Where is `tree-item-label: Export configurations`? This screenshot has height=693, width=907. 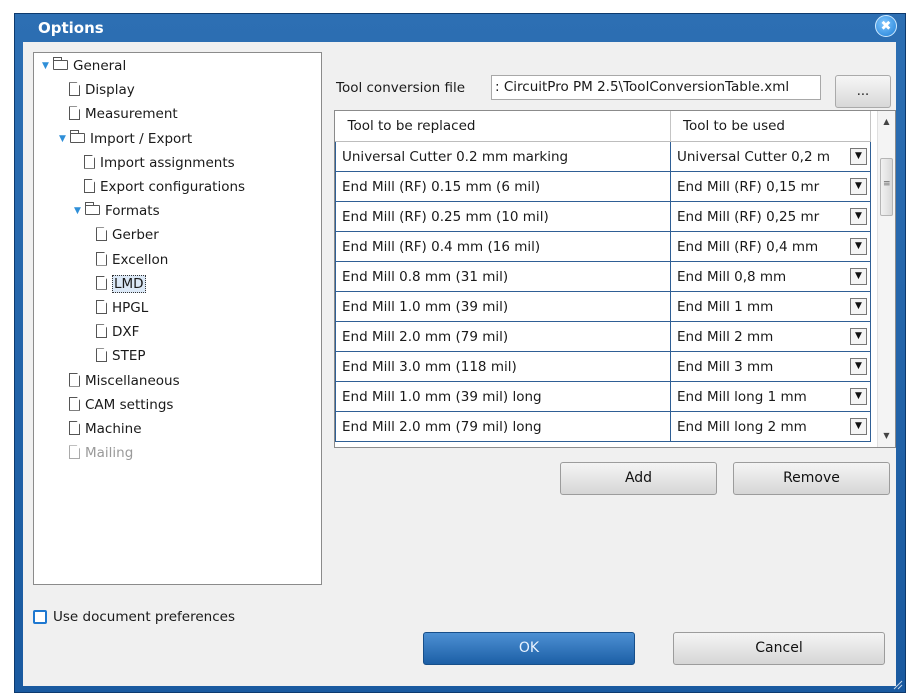 tree-item-label: Export configurations is located at coordinates (173, 187).